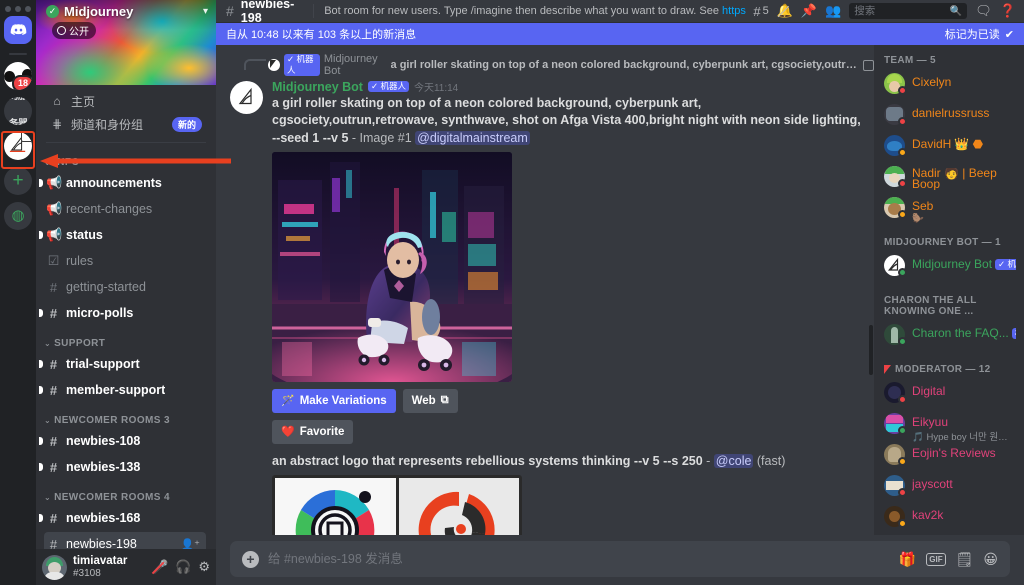  I want to click on channel-trial-support: # trial-support, so click(122, 364).